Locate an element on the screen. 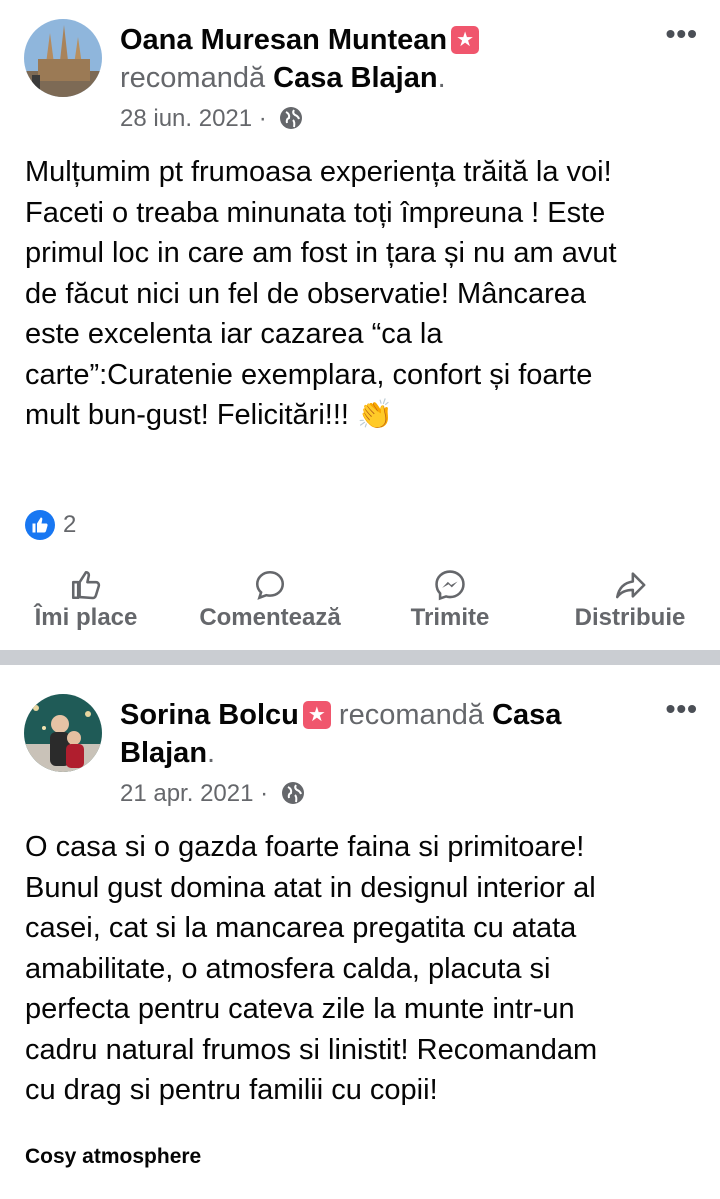  share-icon is located at coordinates (630, 585).